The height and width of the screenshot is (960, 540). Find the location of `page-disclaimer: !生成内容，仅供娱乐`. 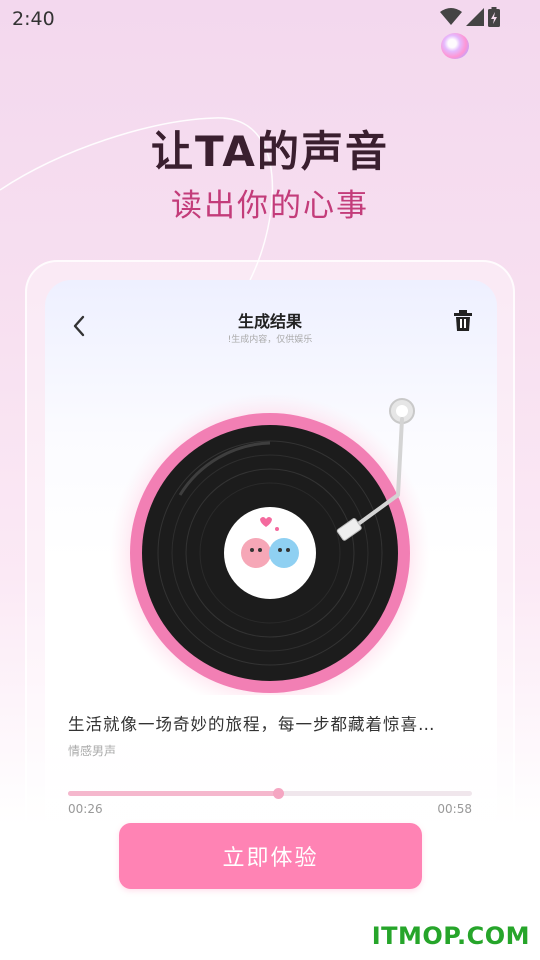

page-disclaimer: !生成内容，仅供娱乐 is located at coordinates (270, 340).